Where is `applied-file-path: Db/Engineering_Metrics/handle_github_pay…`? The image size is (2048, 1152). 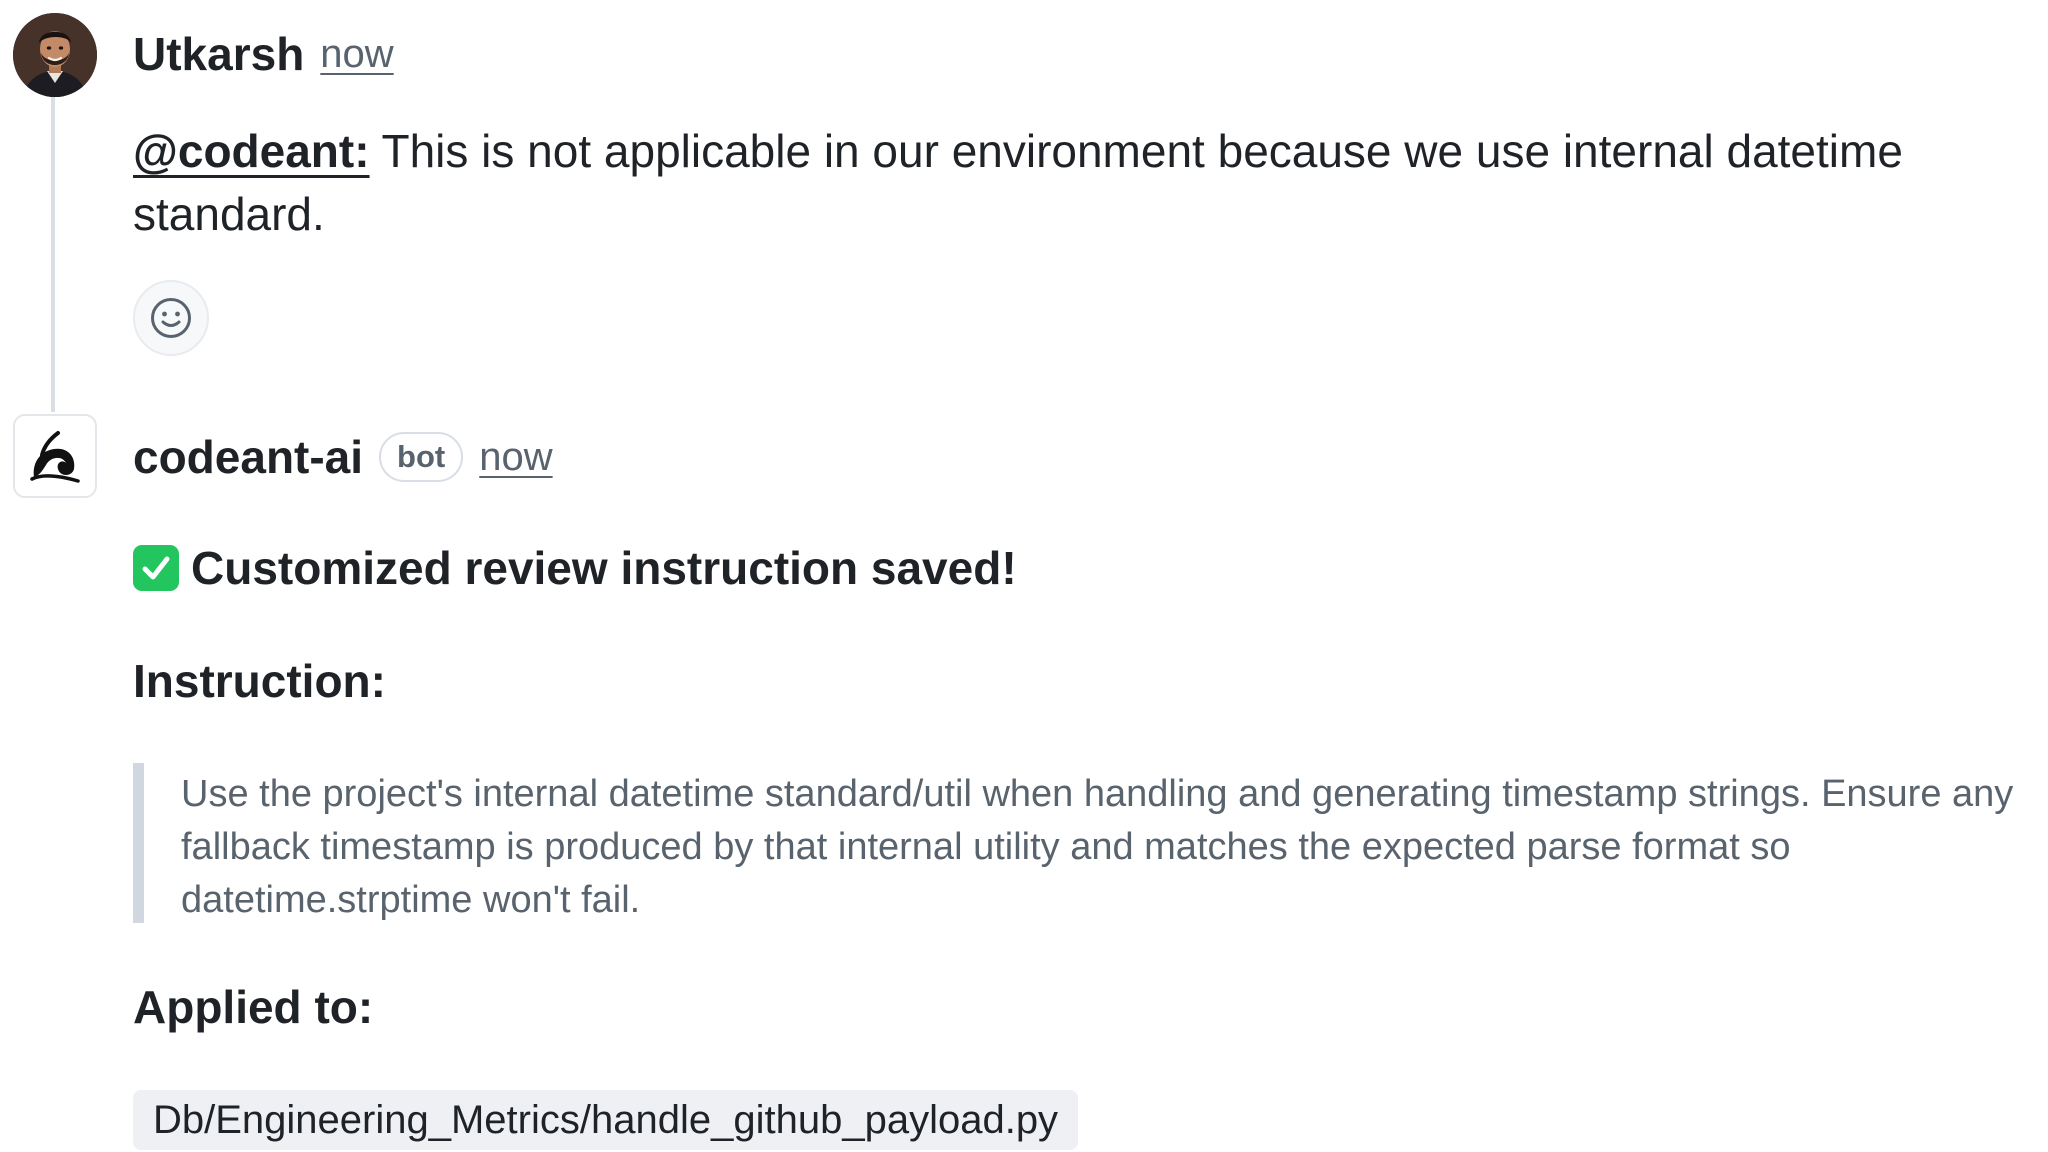
applied-file-path: Db/Engineering_Metrics/handle_github_pay… is located at coordinates (606, 1120).